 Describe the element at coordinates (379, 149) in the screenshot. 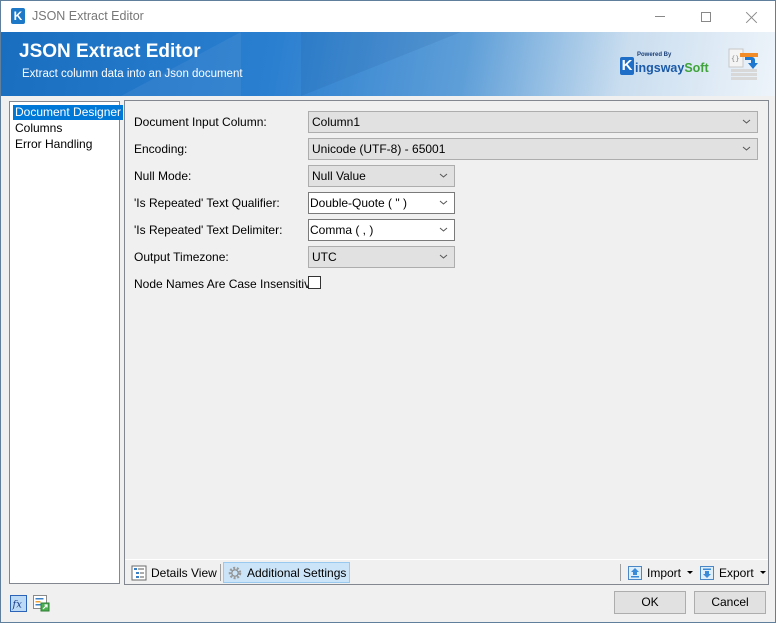

I see `encoding-value: Unicode (UTF-8) - 65001` at that location.